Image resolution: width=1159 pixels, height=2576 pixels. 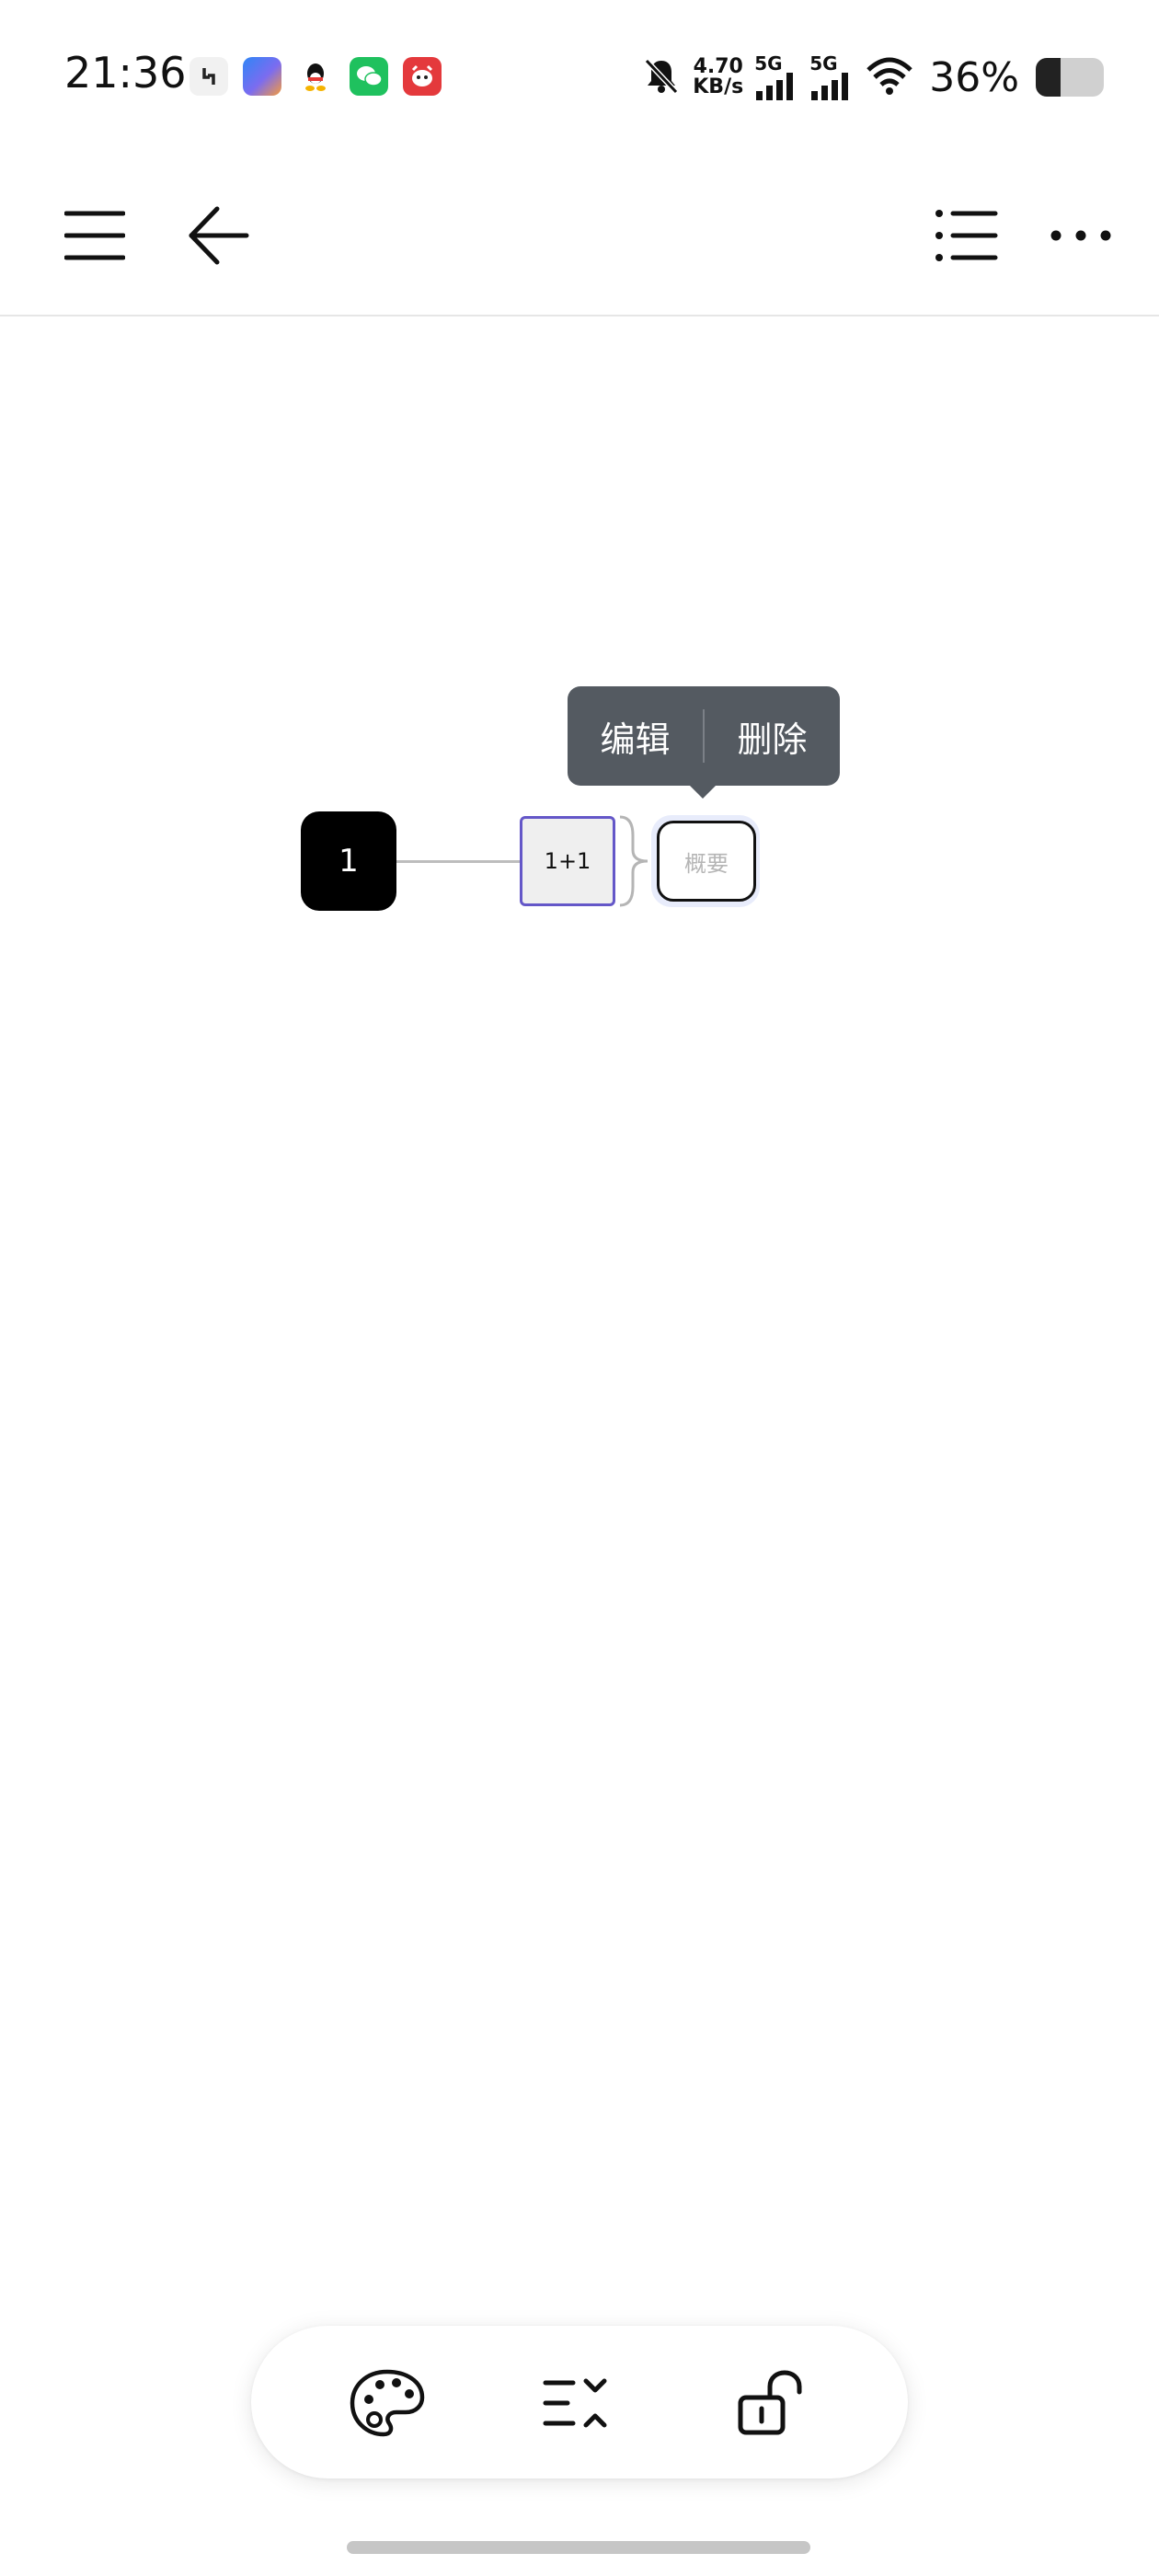 I want to click on expand-collapse-icon, so click(x=575, y=2403).